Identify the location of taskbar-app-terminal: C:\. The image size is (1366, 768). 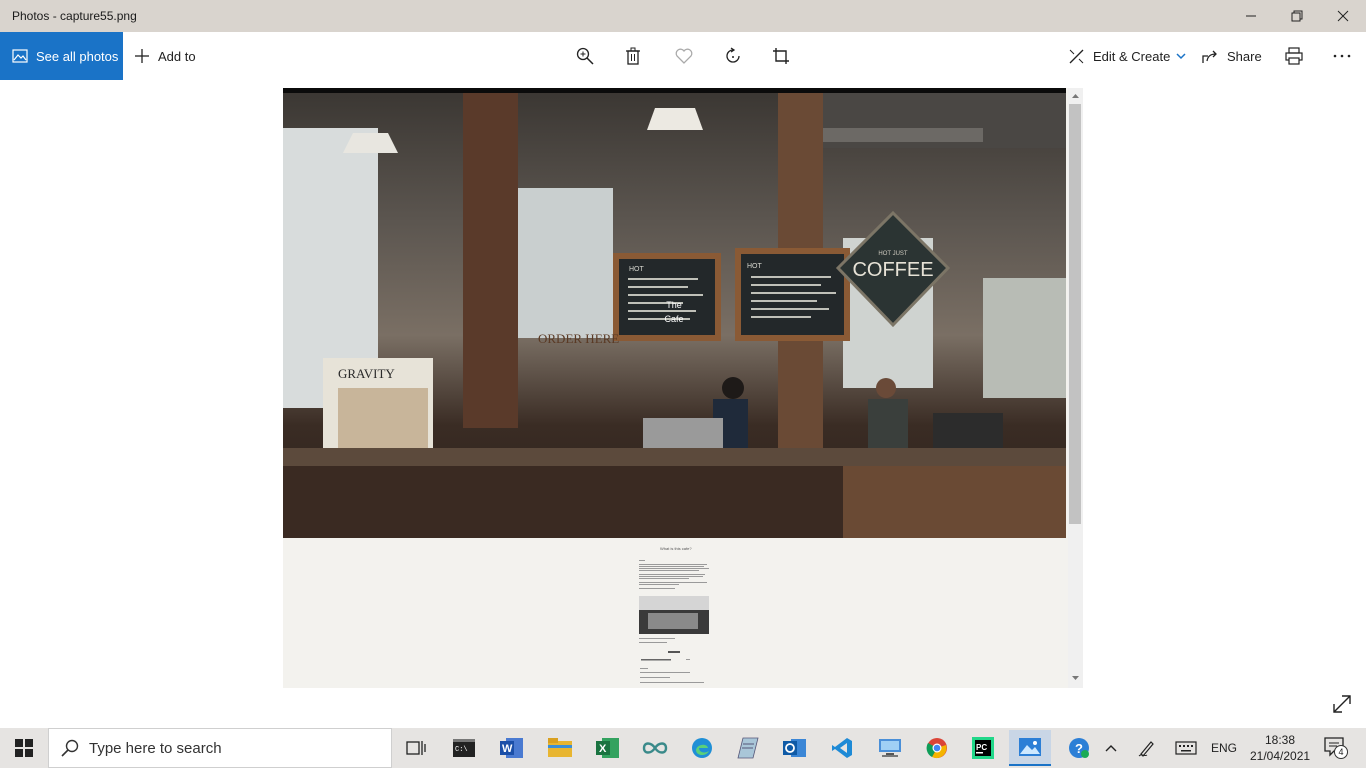
(464, 748).